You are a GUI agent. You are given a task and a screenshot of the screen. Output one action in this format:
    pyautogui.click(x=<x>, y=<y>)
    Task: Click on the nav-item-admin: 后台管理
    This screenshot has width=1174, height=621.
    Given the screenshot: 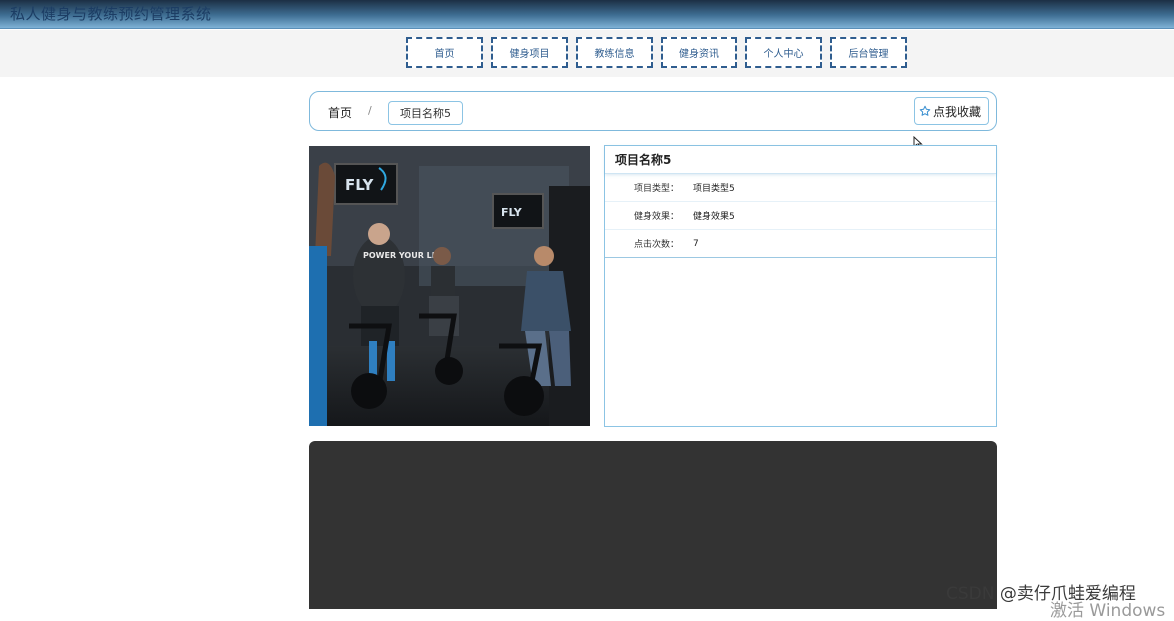 What is the action you would take?
    pyautogui.click(x=868, y=52)
    